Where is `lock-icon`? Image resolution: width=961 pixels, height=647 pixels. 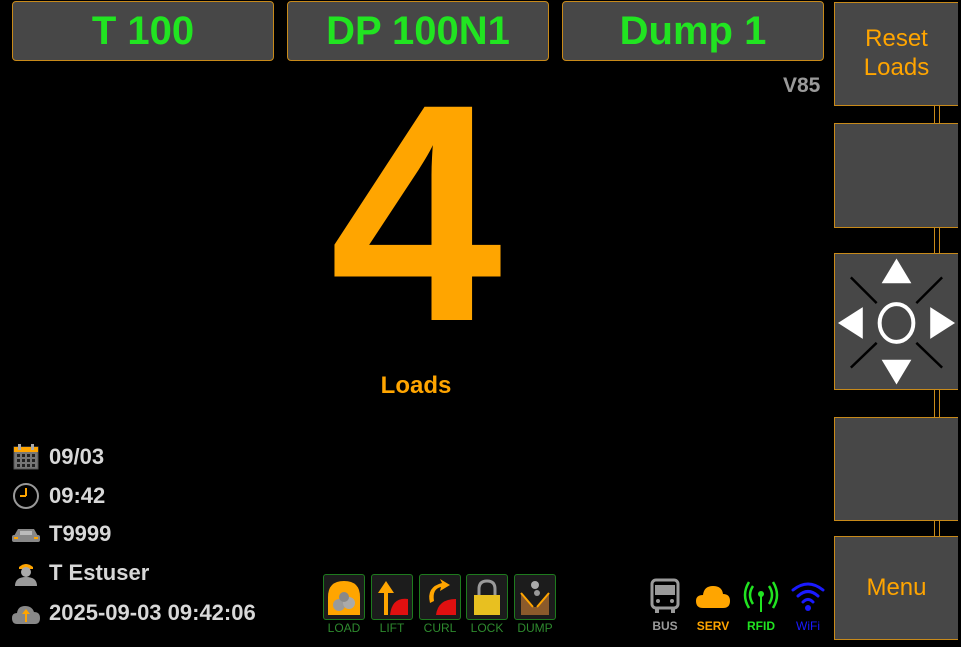
lock-icon is located at coordinates (487, 597).